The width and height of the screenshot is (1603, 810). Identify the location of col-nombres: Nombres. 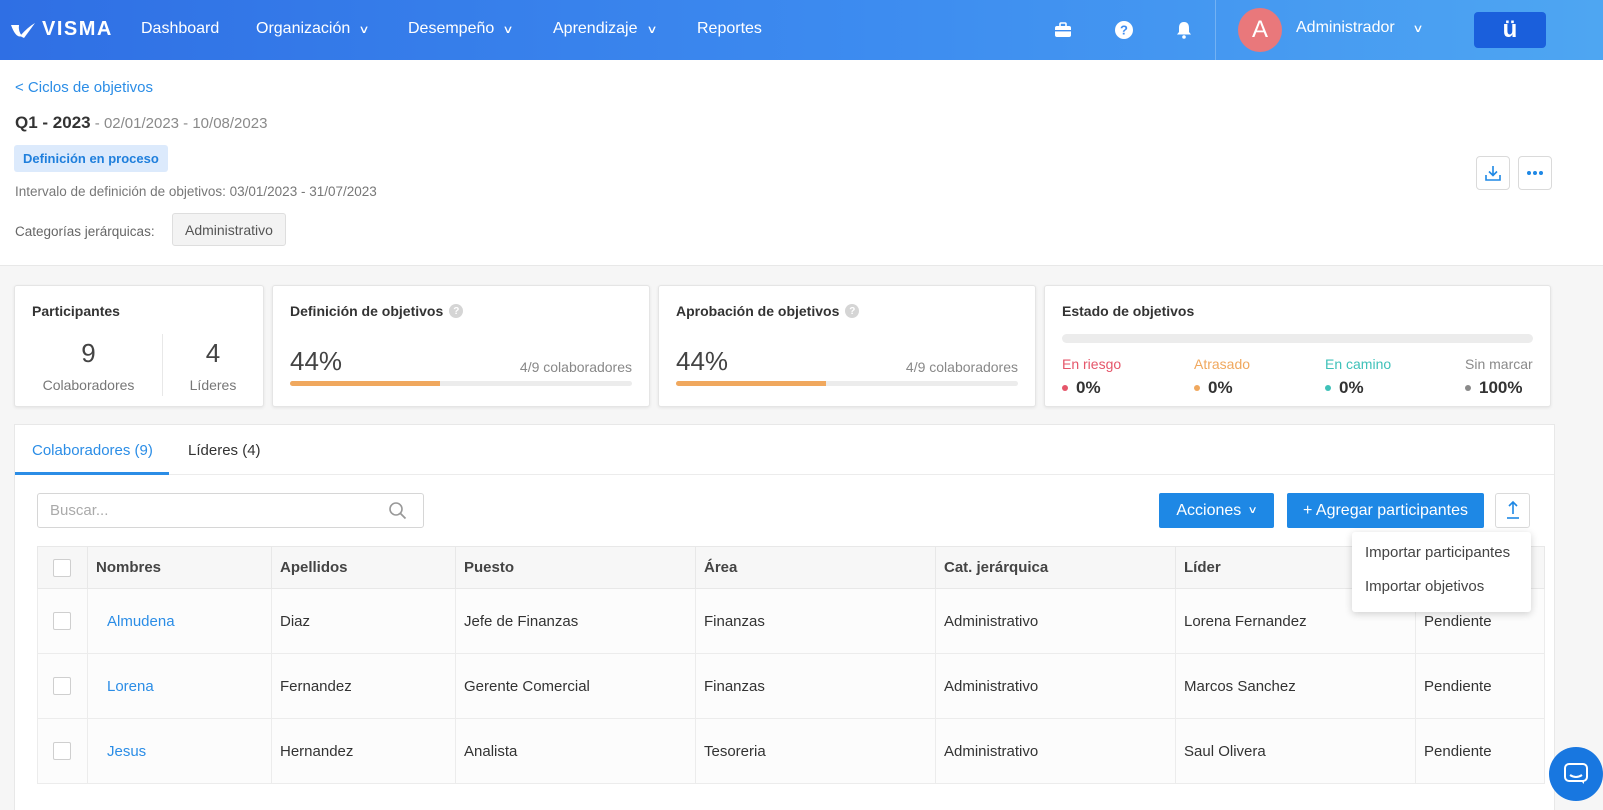
(179, 567).